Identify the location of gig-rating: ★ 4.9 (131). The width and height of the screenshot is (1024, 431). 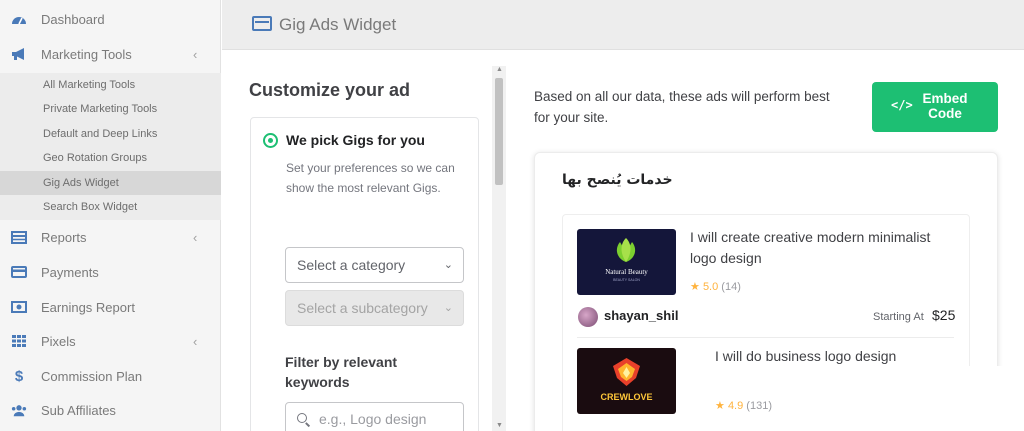
(743, 405).